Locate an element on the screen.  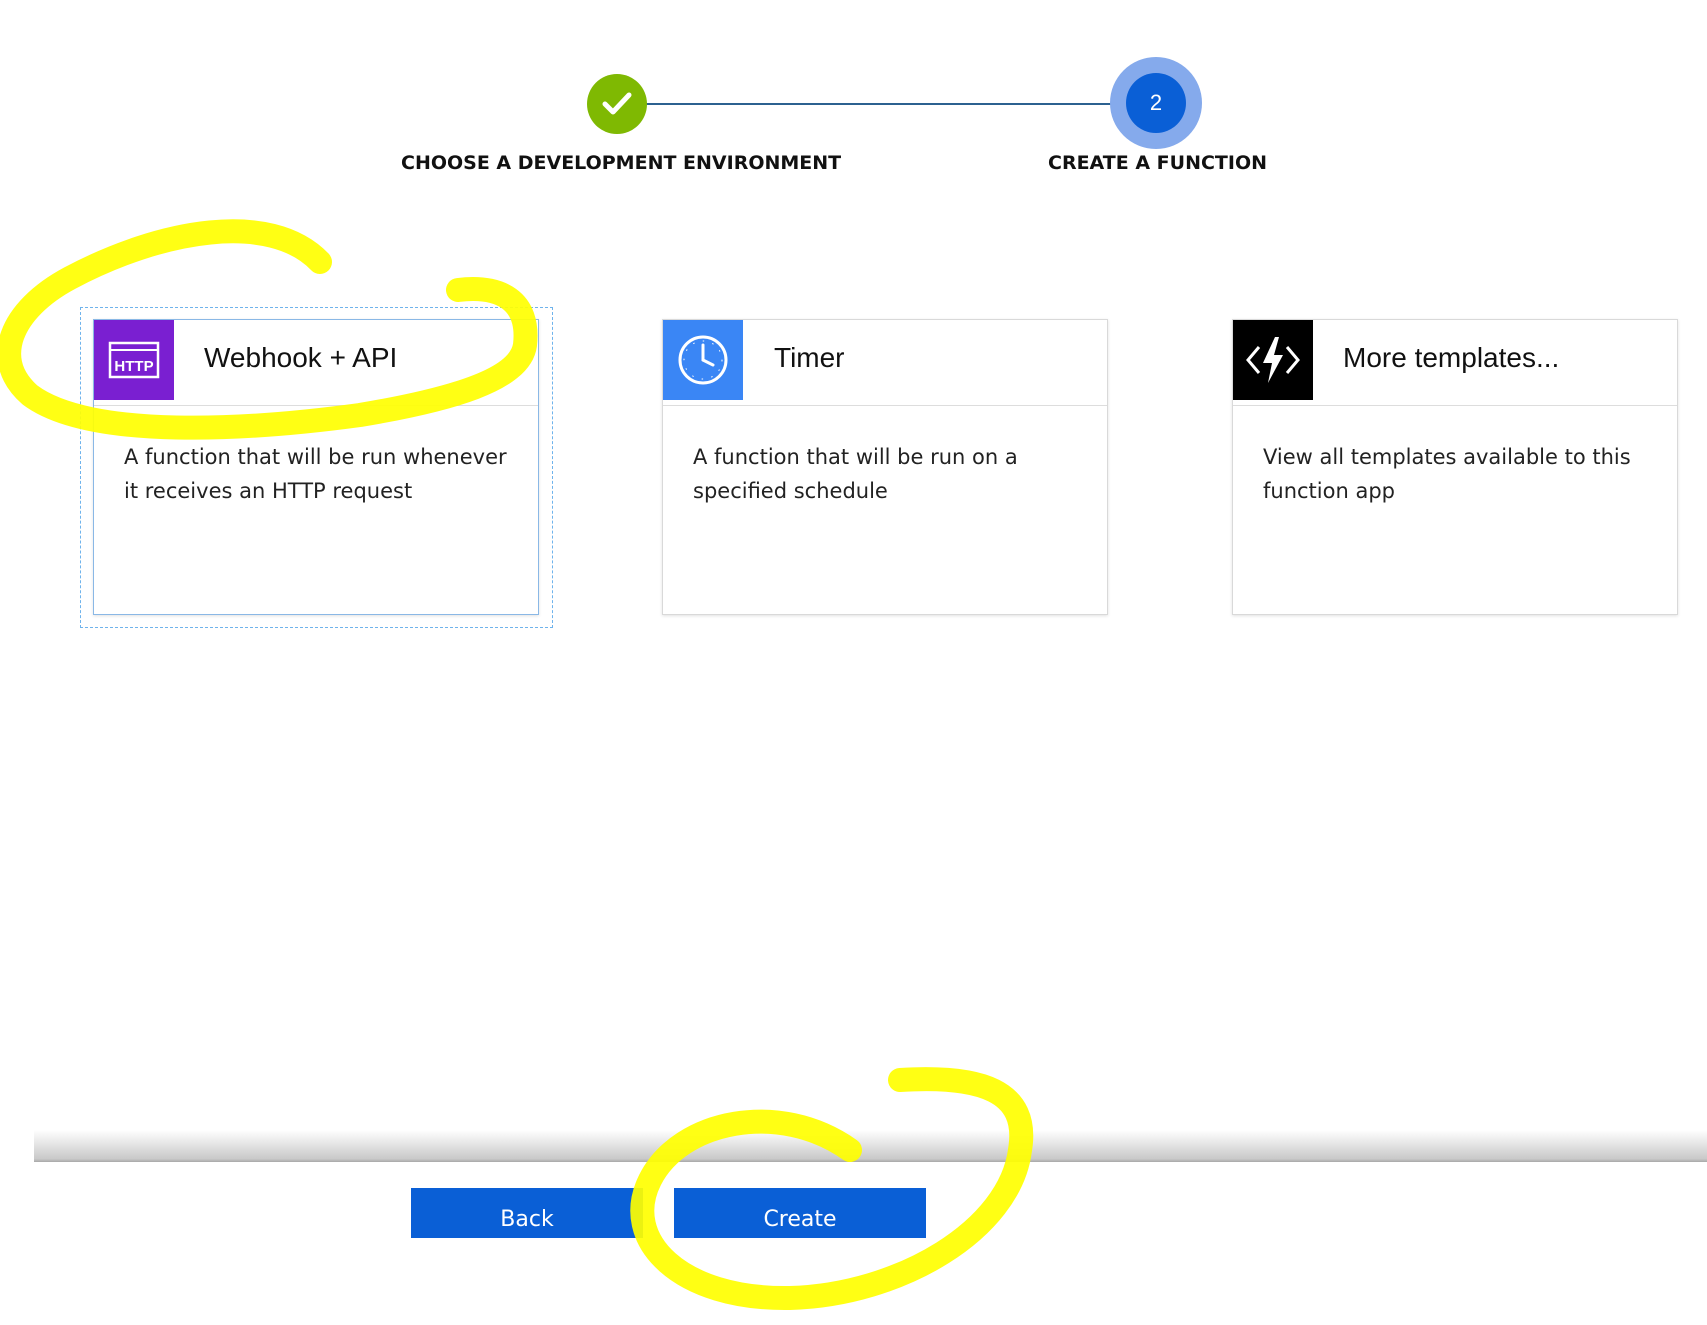
card-title: Webhook + API is located at coordinates (301, 357).